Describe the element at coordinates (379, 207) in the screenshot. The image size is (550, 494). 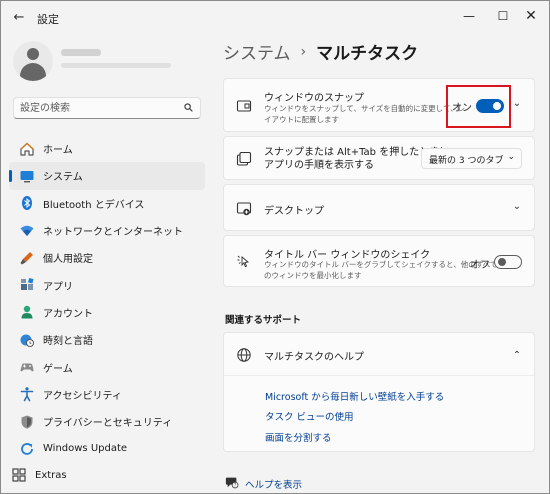
I see `desktop-card: デスクトップ ⌄` at that location.